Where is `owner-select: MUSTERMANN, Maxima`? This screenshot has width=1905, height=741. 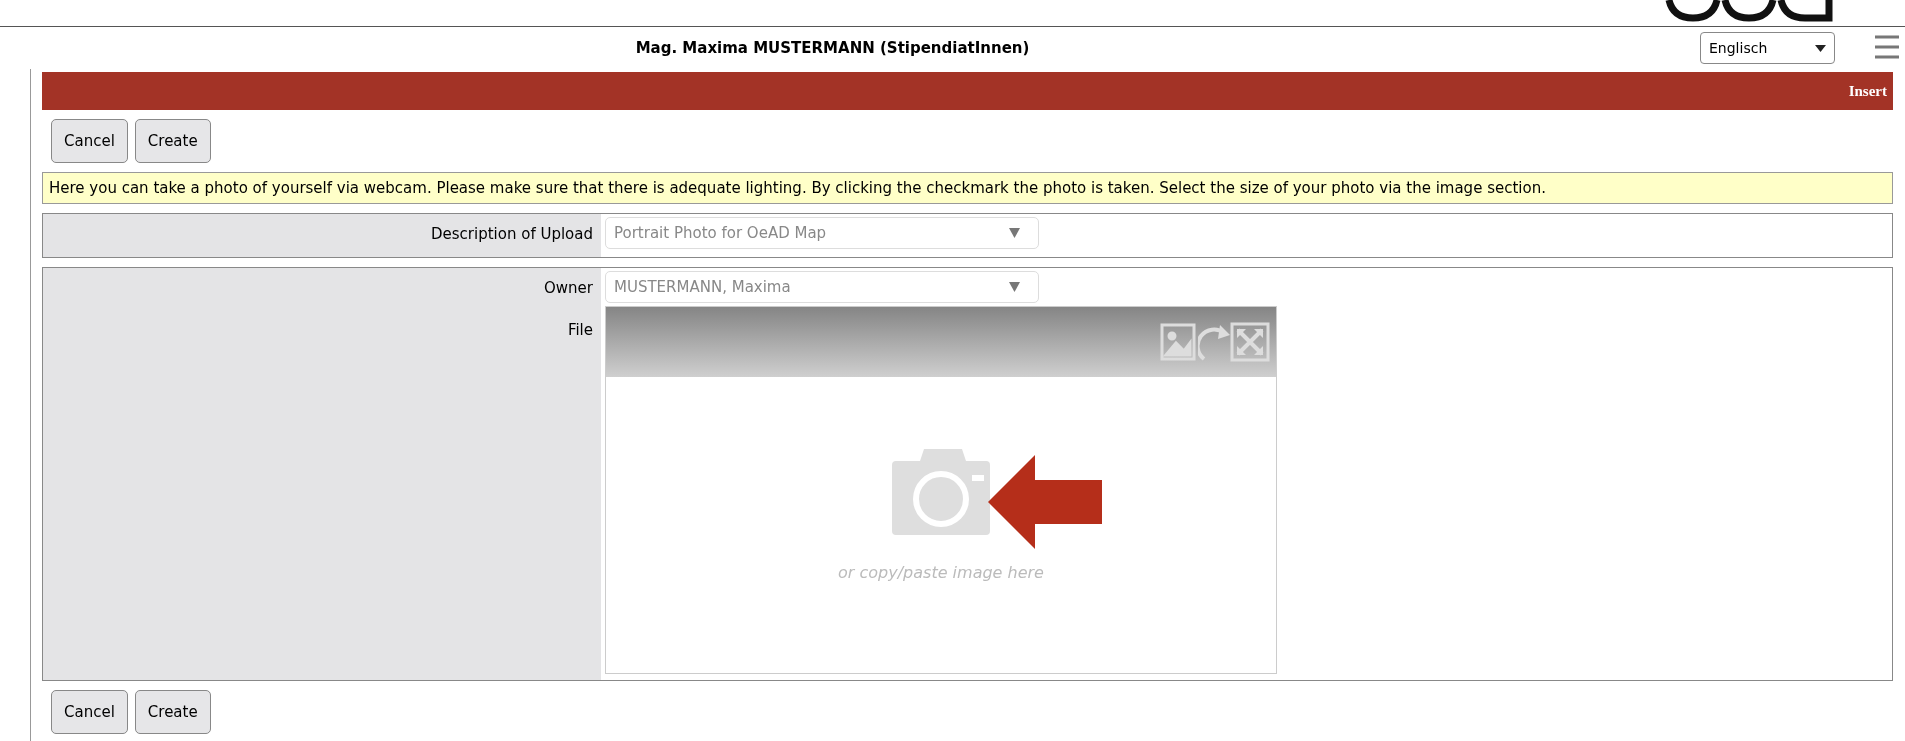
owner-select: MUSTERMANN, Maxima is located at coordinates (822, 287).